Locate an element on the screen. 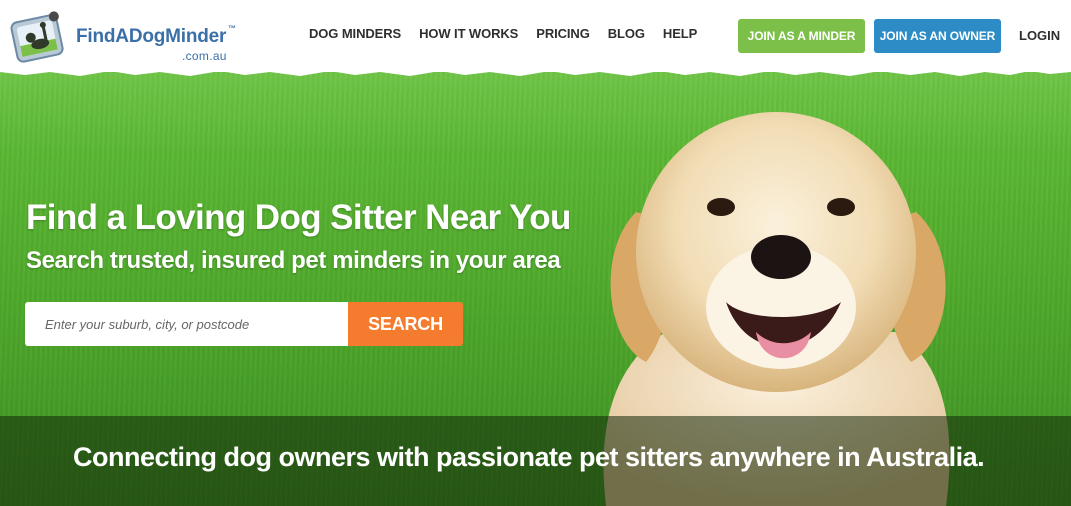  join-as-owner-button: JOIN AS AN OWNER is located at coordinates (937, 36).